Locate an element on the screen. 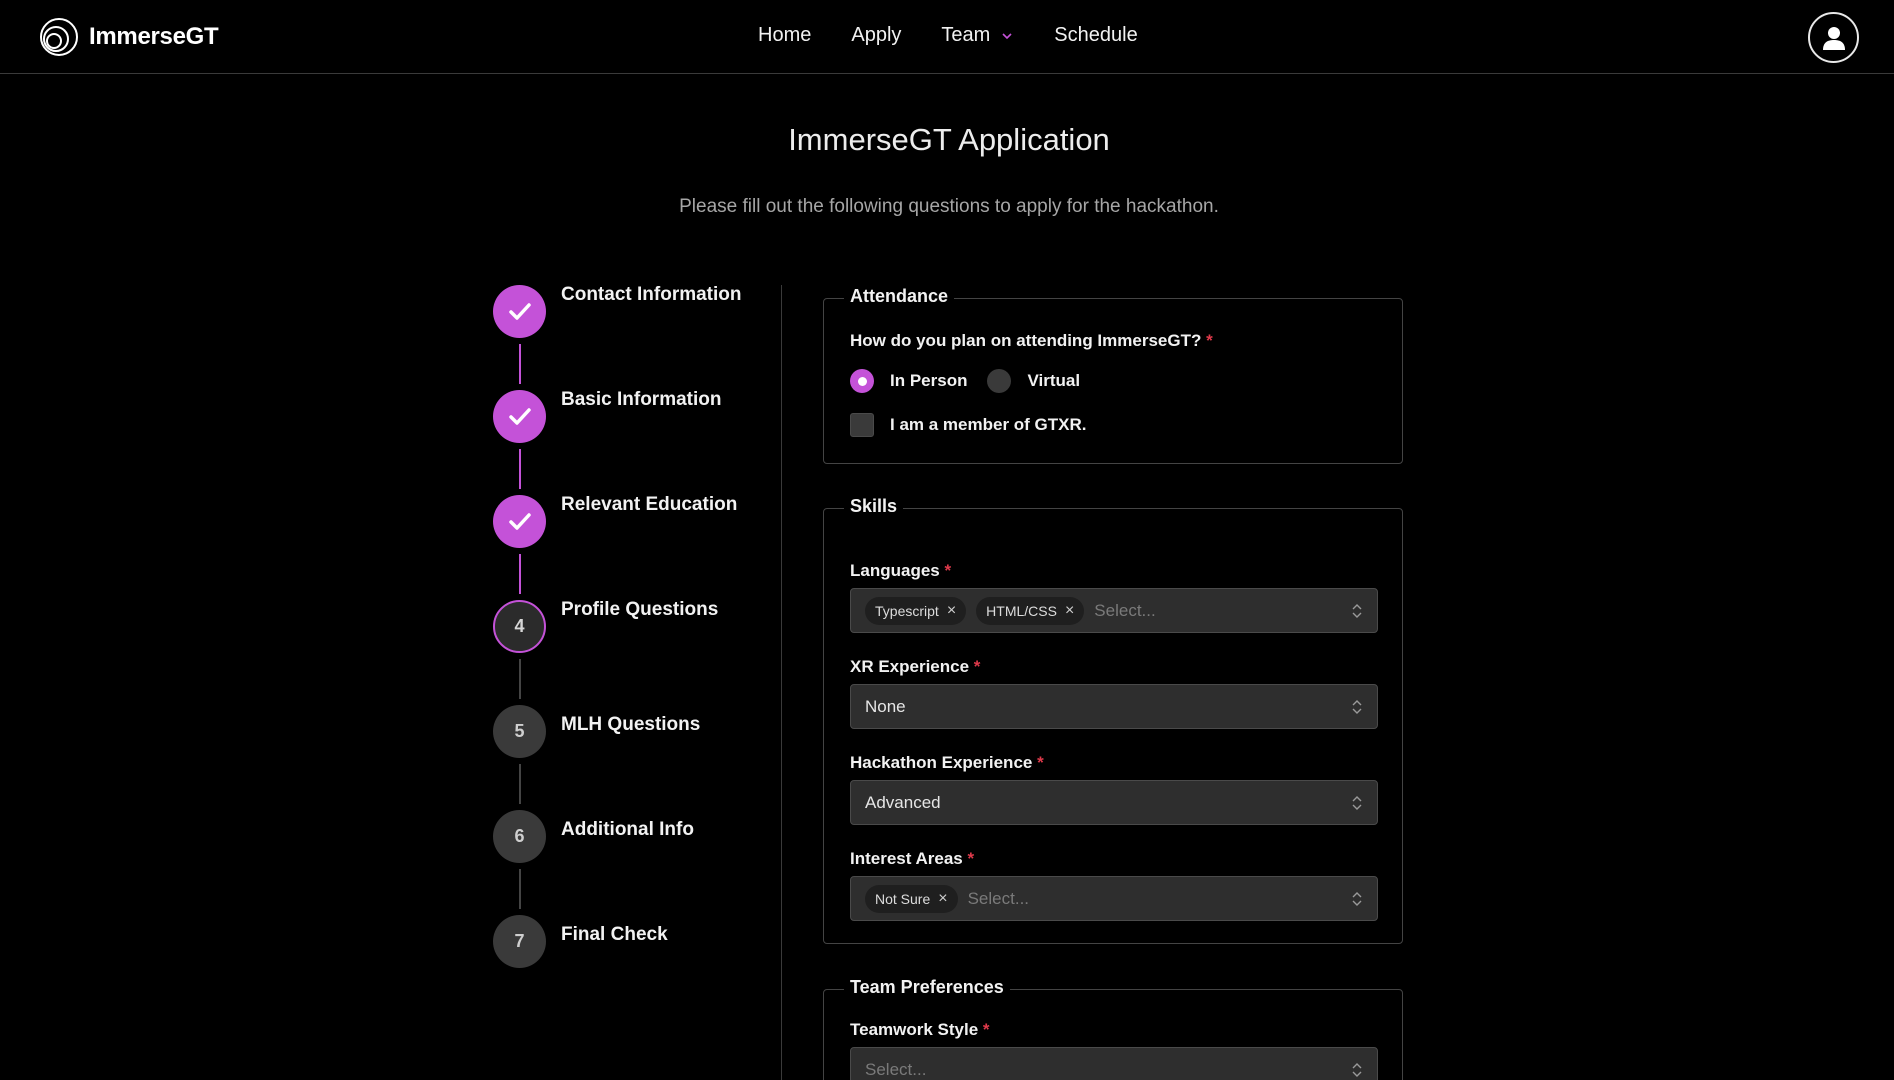  section-divider is located at coordinates (781, 682).